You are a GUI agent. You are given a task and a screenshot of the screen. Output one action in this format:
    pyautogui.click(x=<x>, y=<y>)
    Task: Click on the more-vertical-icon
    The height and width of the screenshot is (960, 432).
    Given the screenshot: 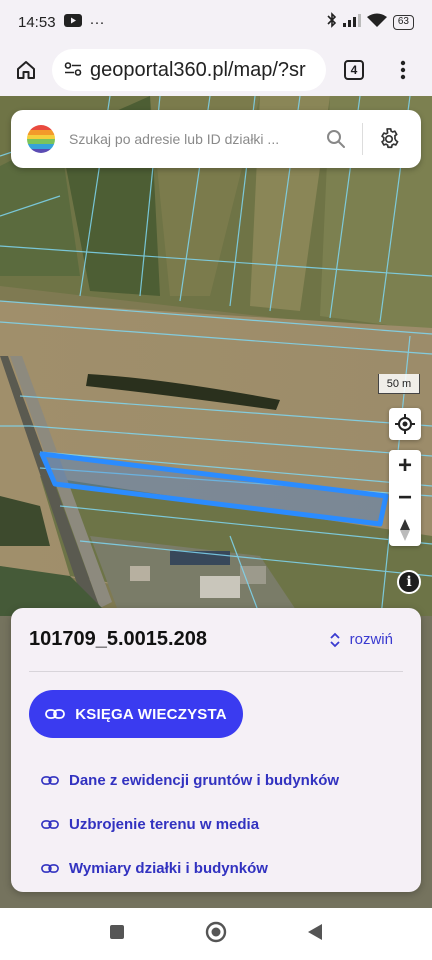 What is the action you would take?
    pyautogui.click(x=403, y=70)
    